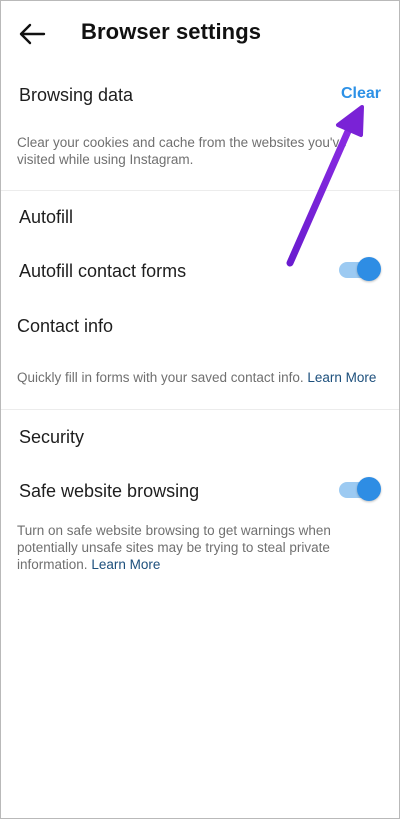 Image resolution: width=400 pixels, height=820 pixels. Describe the element at coordinates (341, 377) in the screenshot. I see `autofill-learn-more-link: Learn More` at that location.